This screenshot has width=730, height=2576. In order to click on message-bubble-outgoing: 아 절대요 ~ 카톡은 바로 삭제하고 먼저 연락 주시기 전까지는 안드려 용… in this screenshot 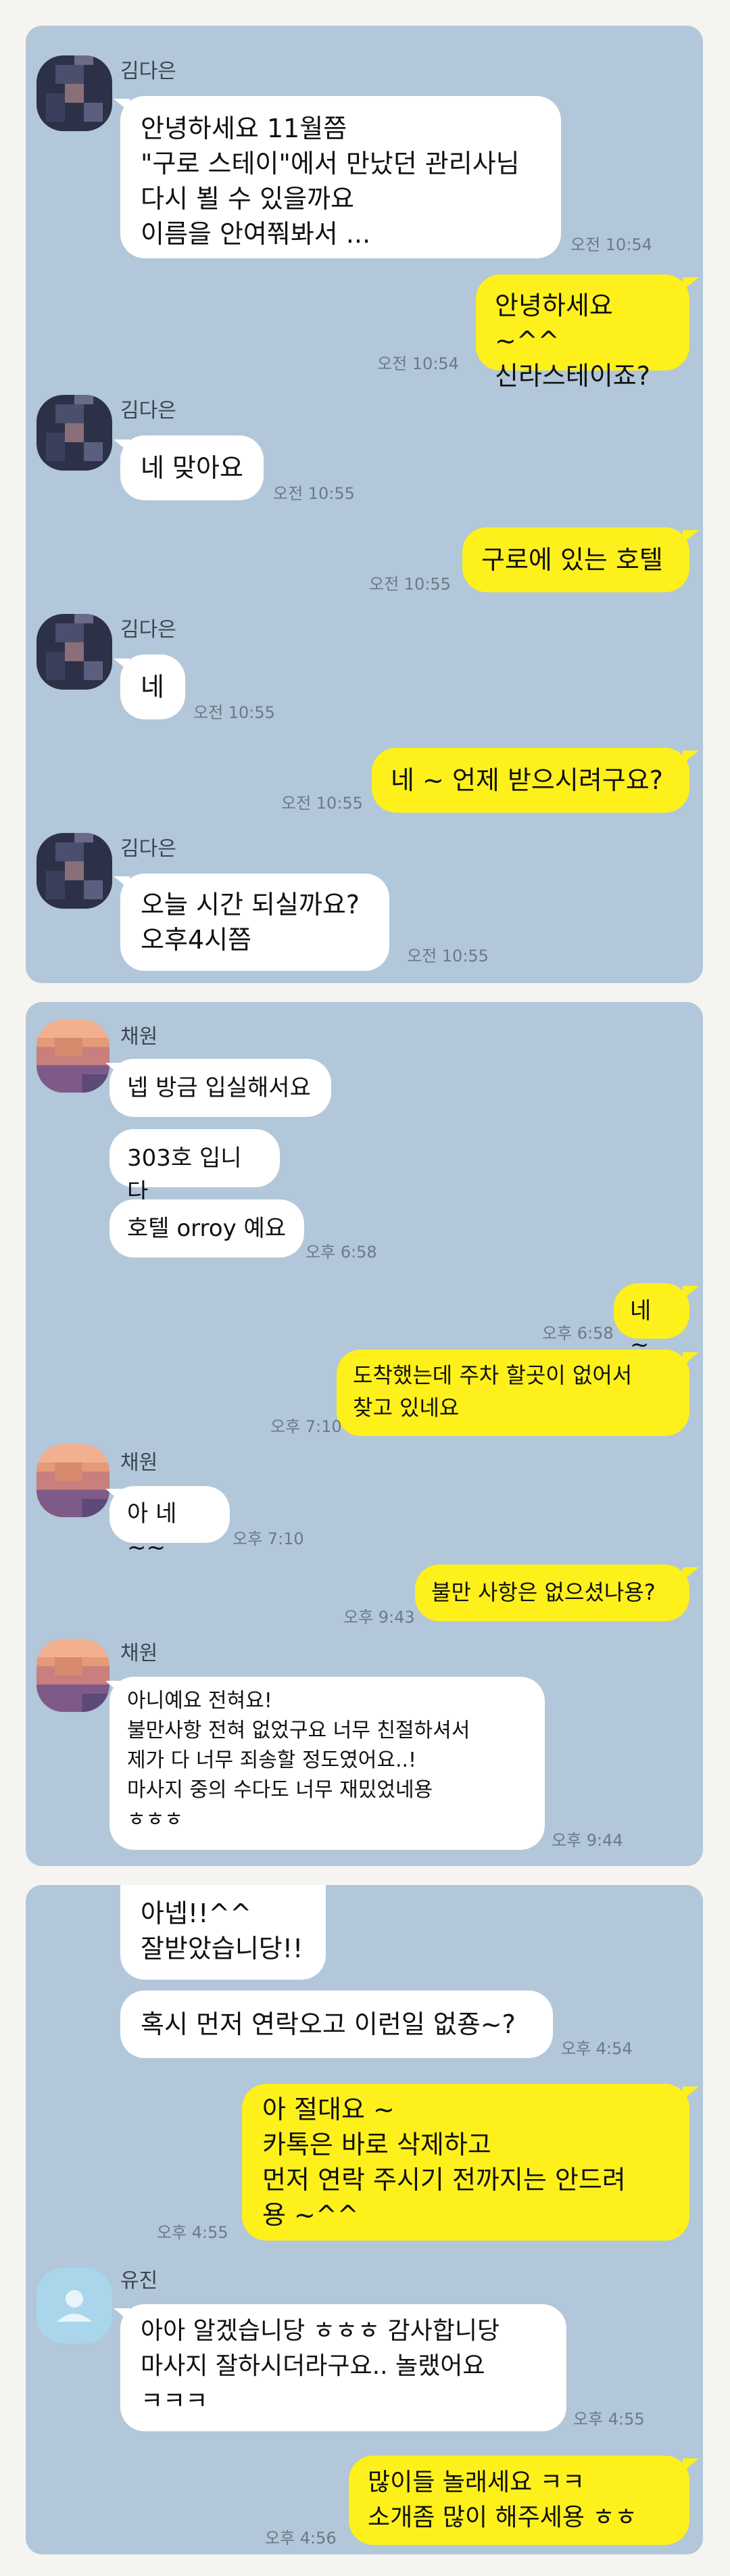, I will do `click(465, 2162)`.